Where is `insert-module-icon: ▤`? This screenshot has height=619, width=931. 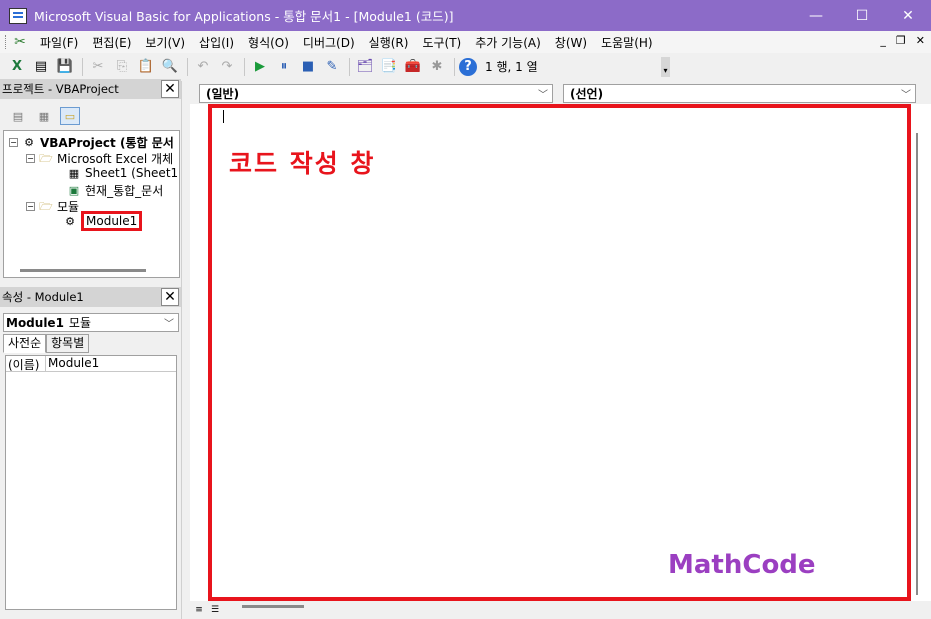 insert-module-icon: ▤ is located at coordinates (41, 67).